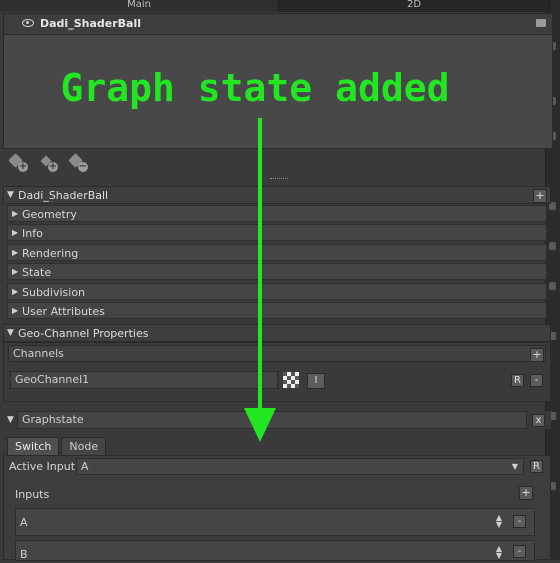  Describe the element at coordinates (32, 233) in the screenshot. I see `section-label: Info` at that location.